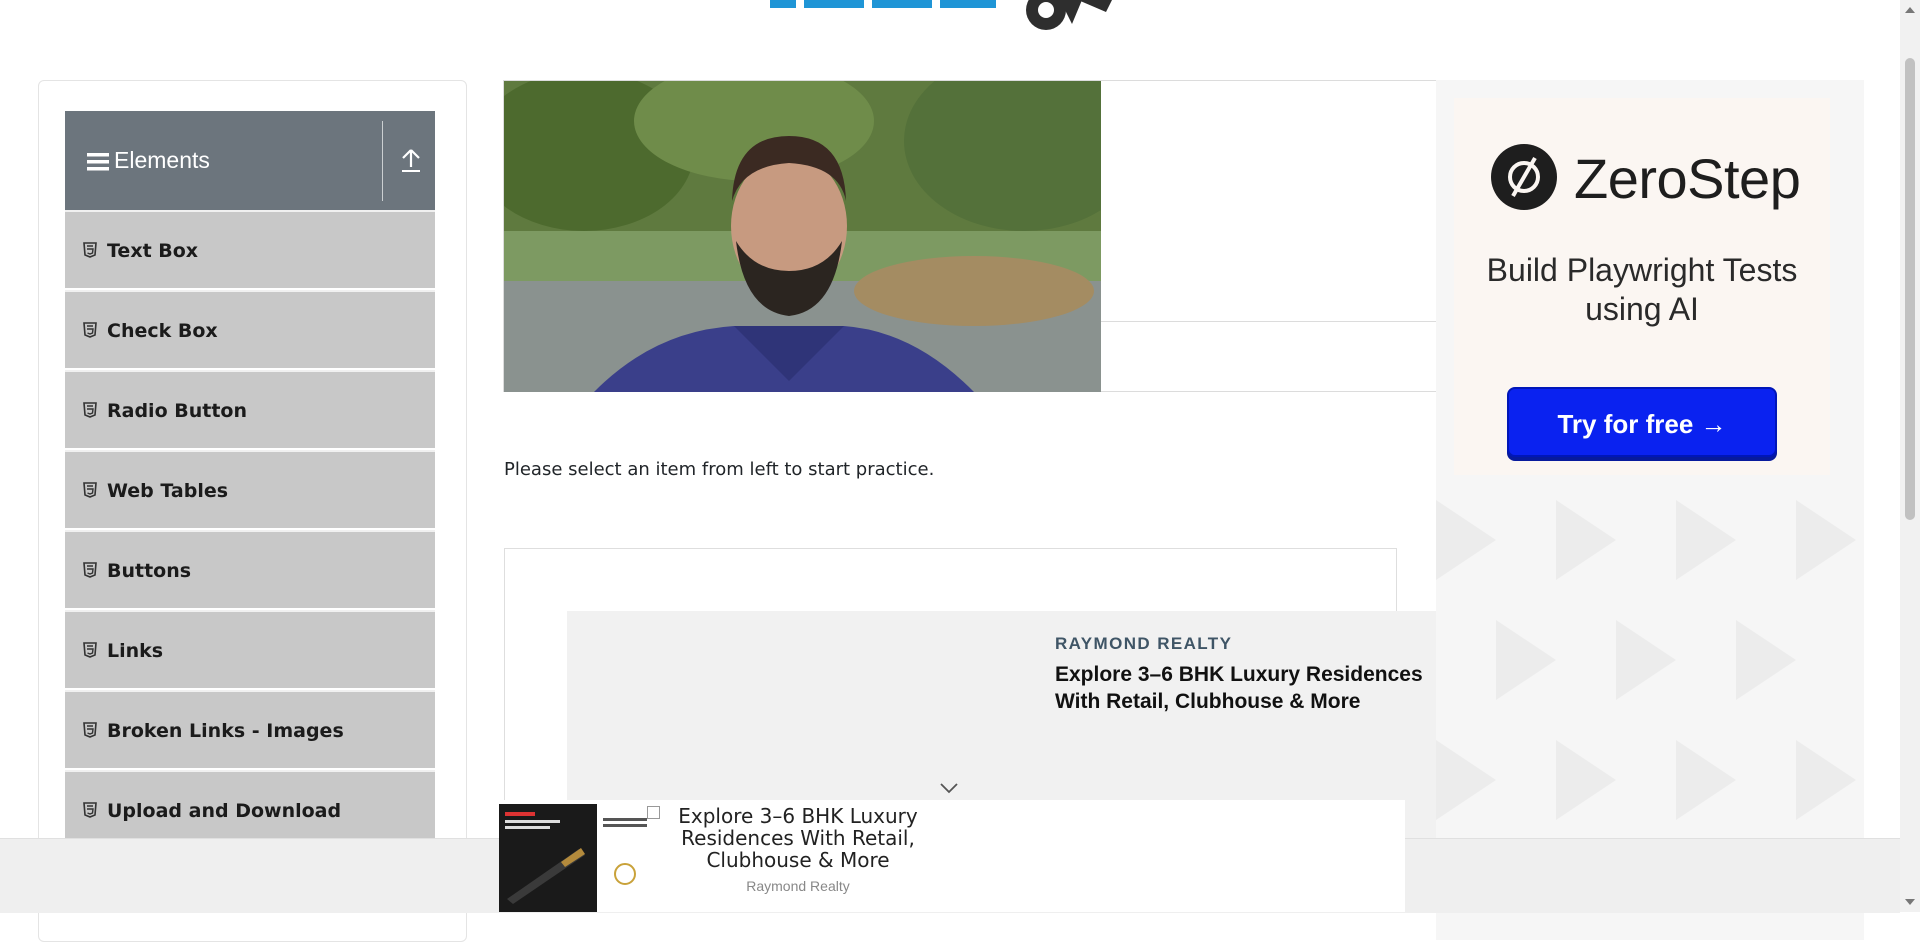  Describe the element at coordinates (411, 161) in the screenshot. I see `collapse-upload-icon` at that location.